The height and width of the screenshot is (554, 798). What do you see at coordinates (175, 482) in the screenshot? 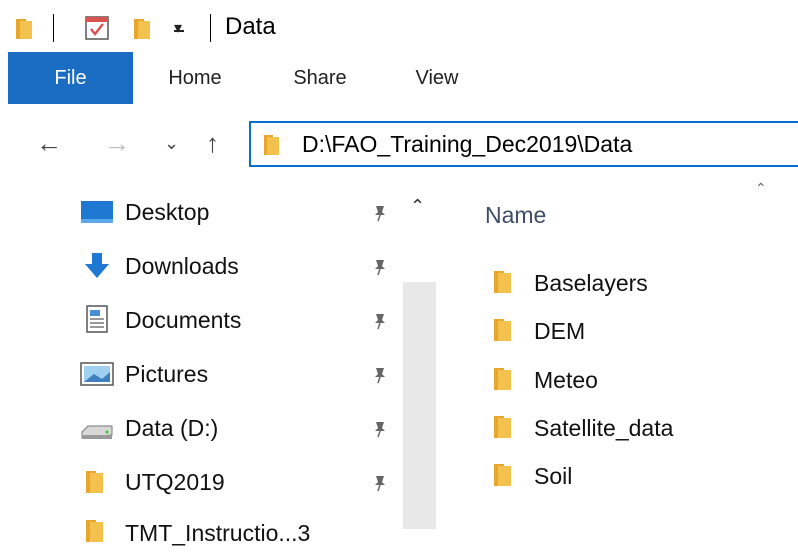
I see `sidebar-item-label: UTQ2019` at bounding box center [175, 482].